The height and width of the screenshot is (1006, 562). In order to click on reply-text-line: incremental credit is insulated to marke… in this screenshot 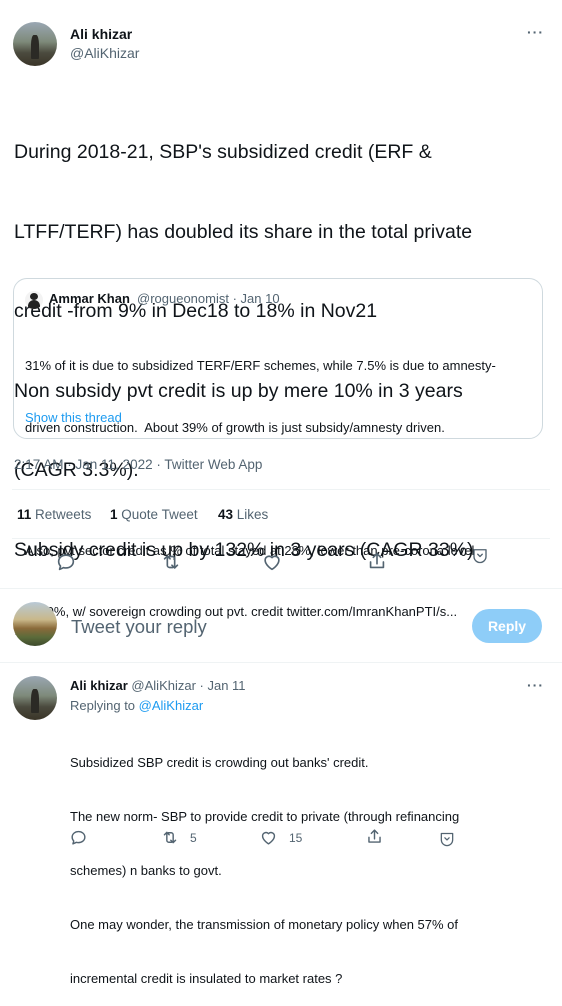, I will do `click(206, 978)`.